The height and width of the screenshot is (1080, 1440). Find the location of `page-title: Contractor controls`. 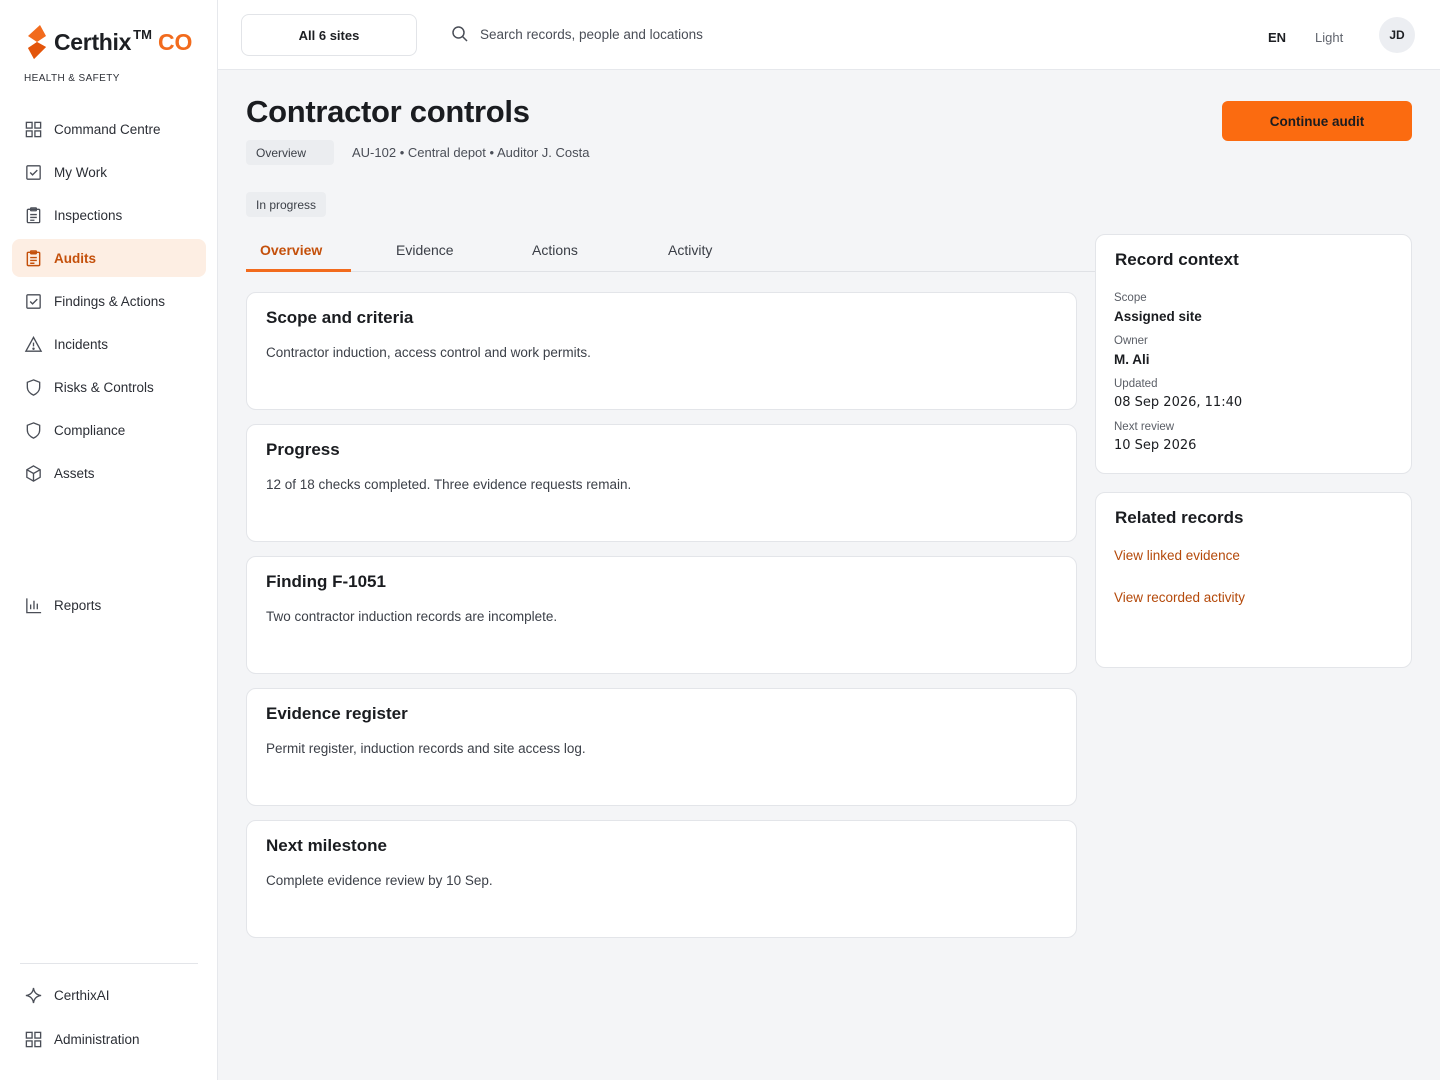

page-title: Contractor controls is located at coordinates (388, 111).